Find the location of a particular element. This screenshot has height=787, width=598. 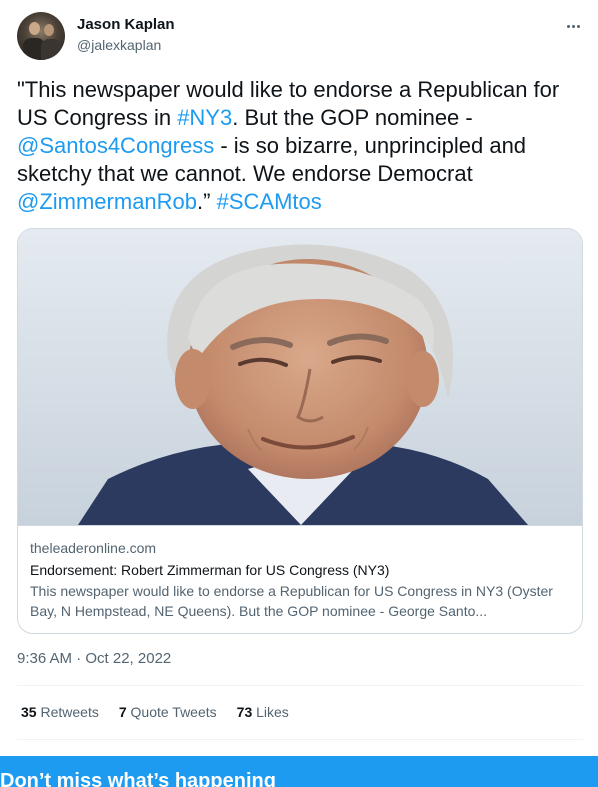

likes-label: Likes is located at coordinates (272, 712).